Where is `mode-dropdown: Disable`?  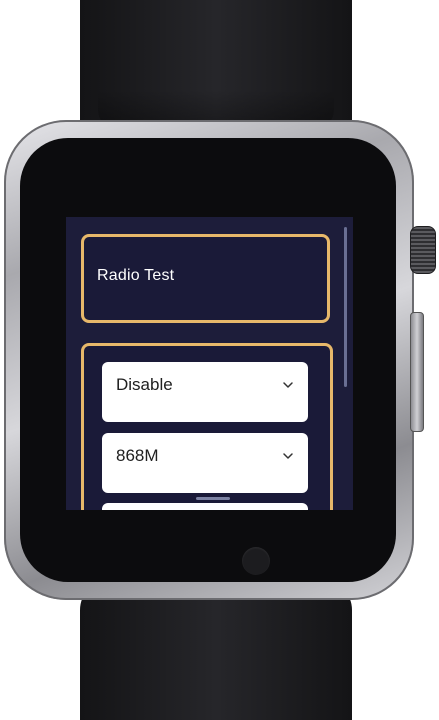
mode-dropdown: Disable is located at coordinates (205, 392).